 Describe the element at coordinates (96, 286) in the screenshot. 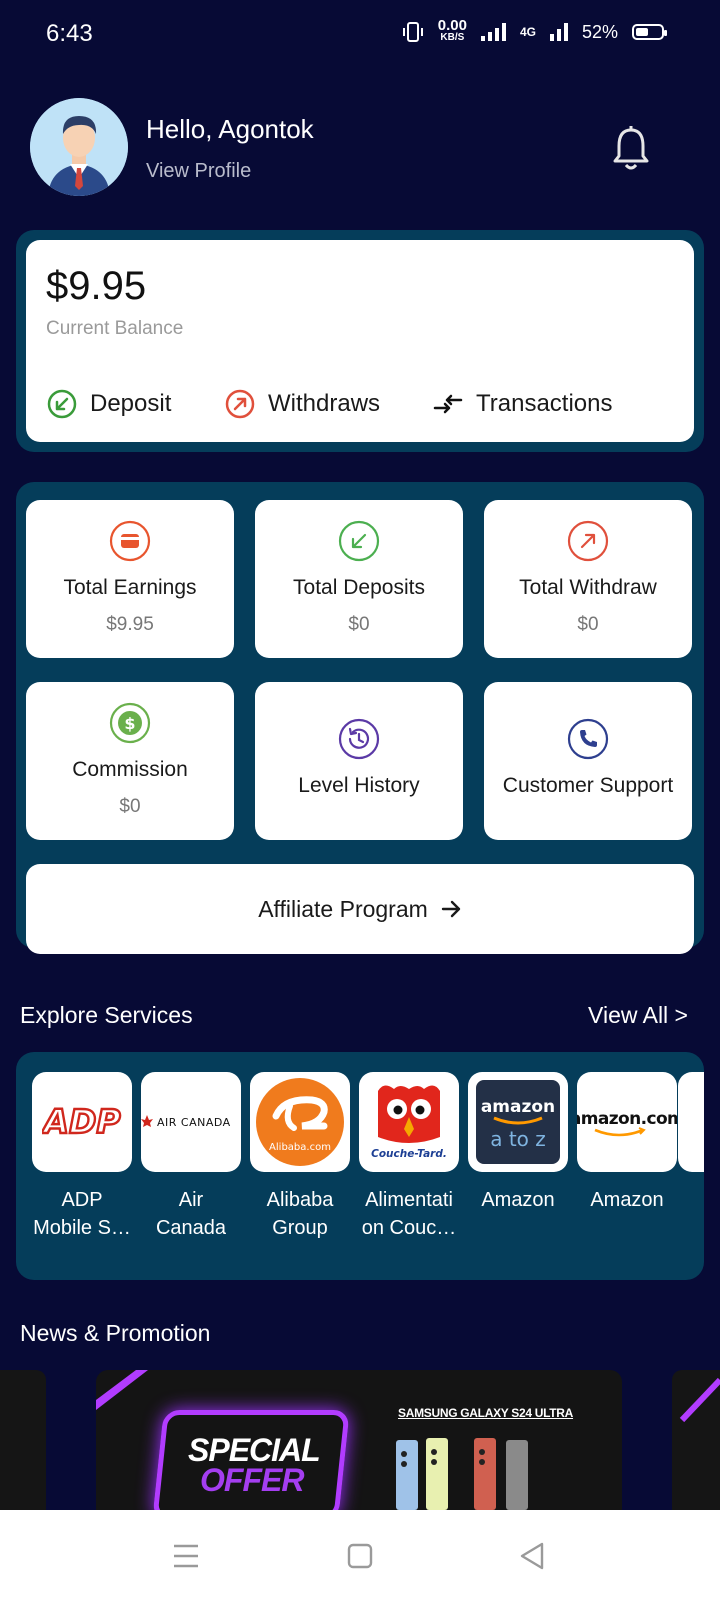

I see `balance-amount: $9.95` at that location.